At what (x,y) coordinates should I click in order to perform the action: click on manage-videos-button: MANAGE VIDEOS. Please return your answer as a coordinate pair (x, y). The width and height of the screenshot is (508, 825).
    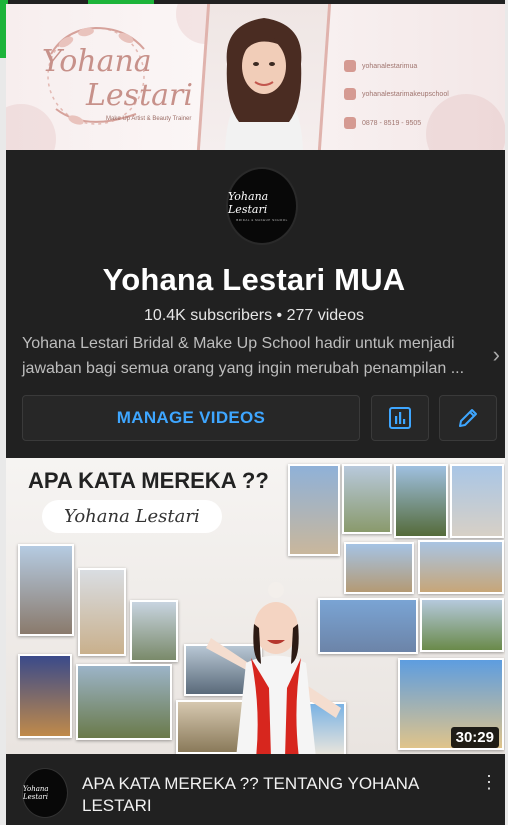
    Looking at the image, I should click on (191, 418).